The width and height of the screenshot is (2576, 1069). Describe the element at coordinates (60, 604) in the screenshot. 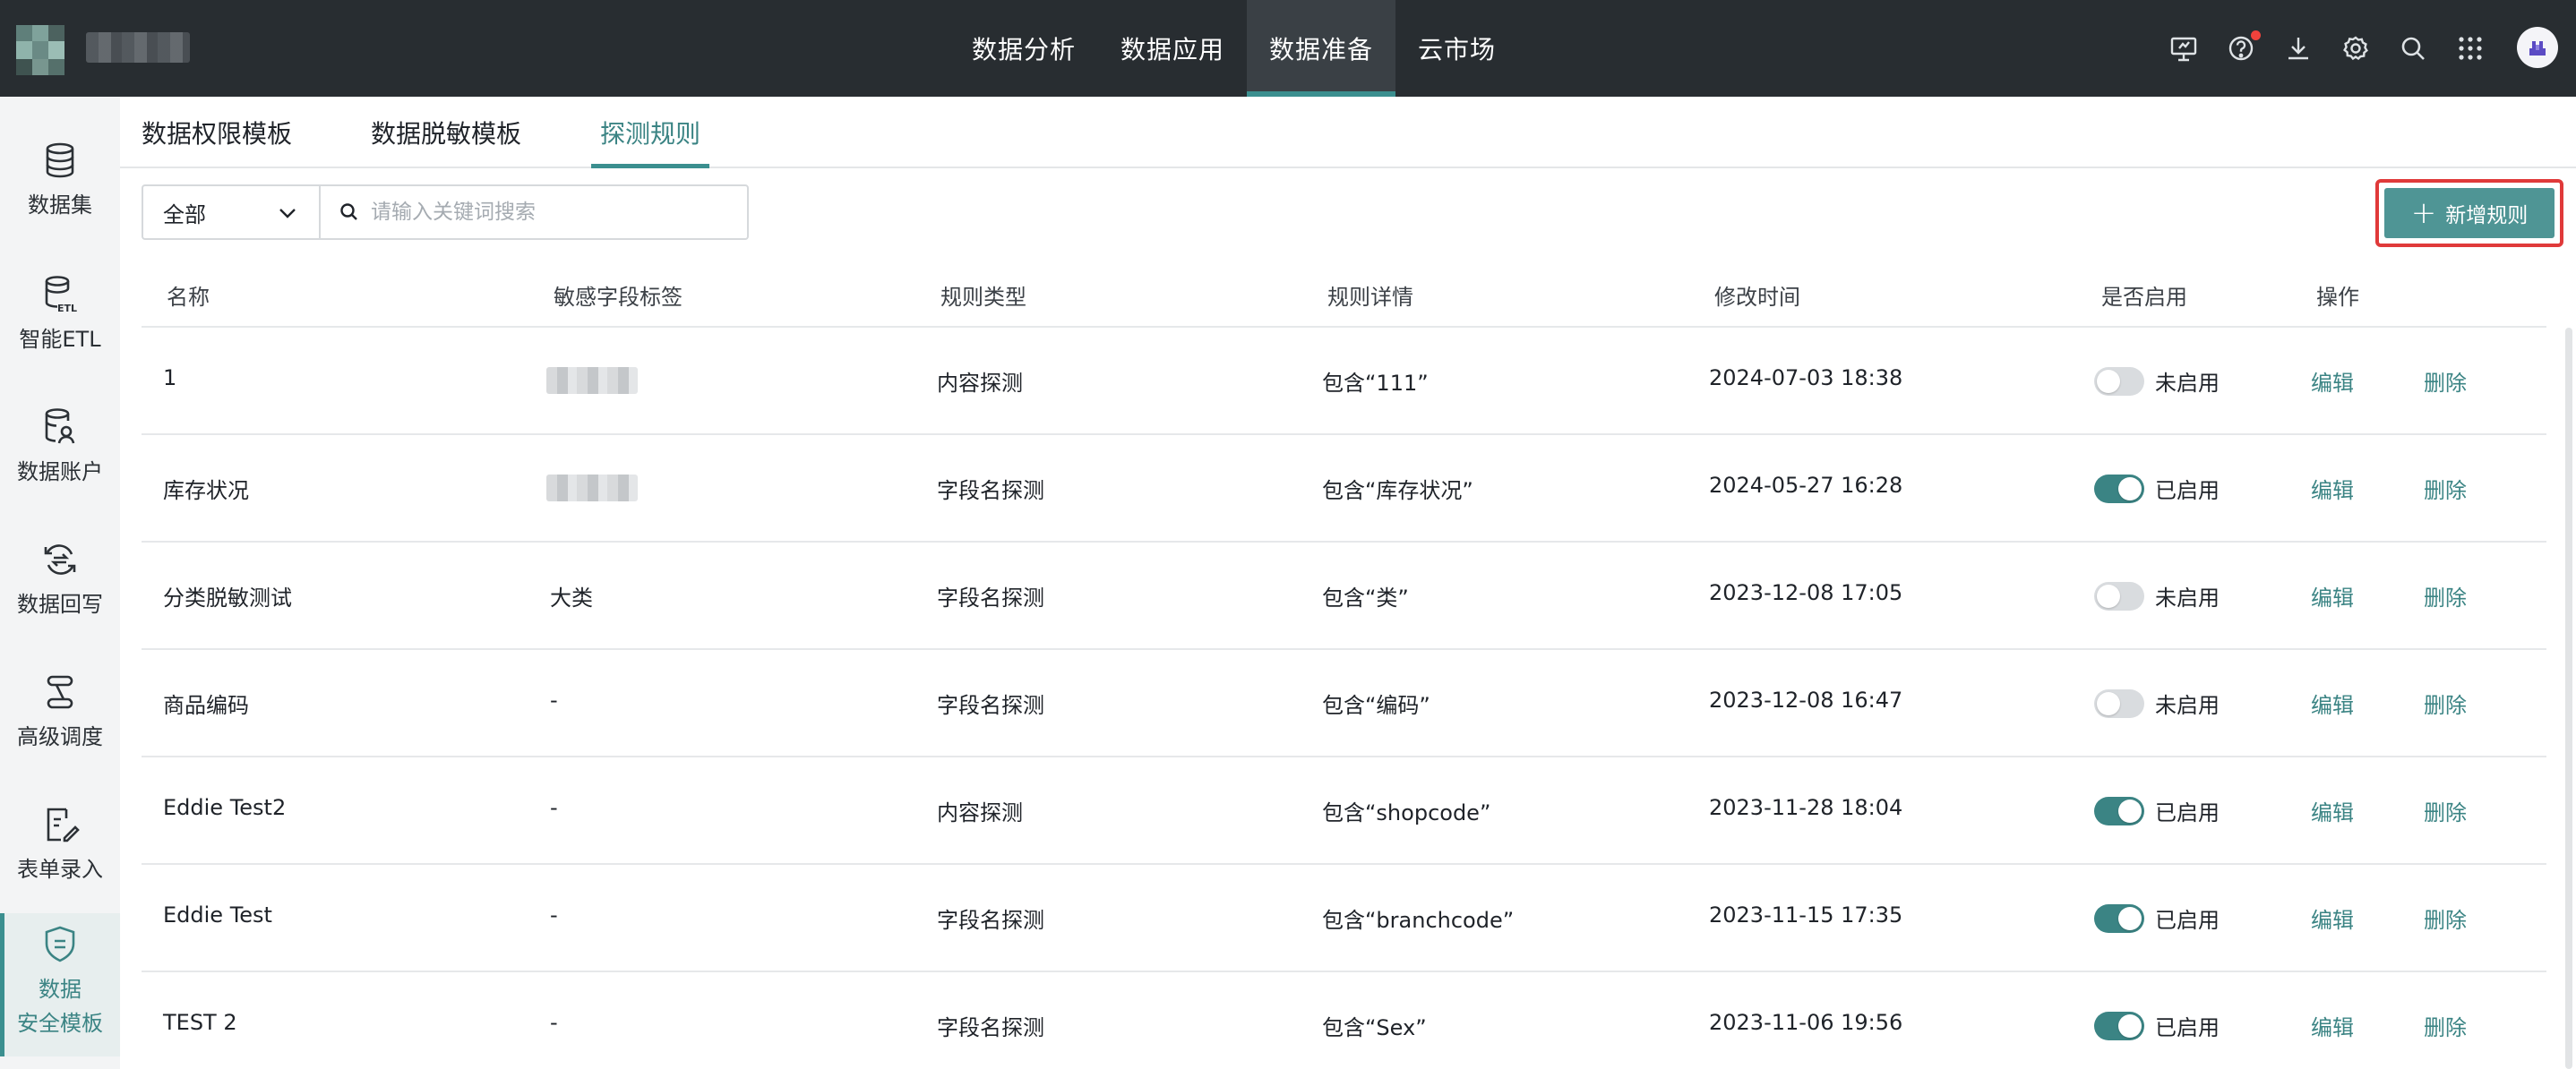

I see `sidebar-item-label: 数据回写` at that location.